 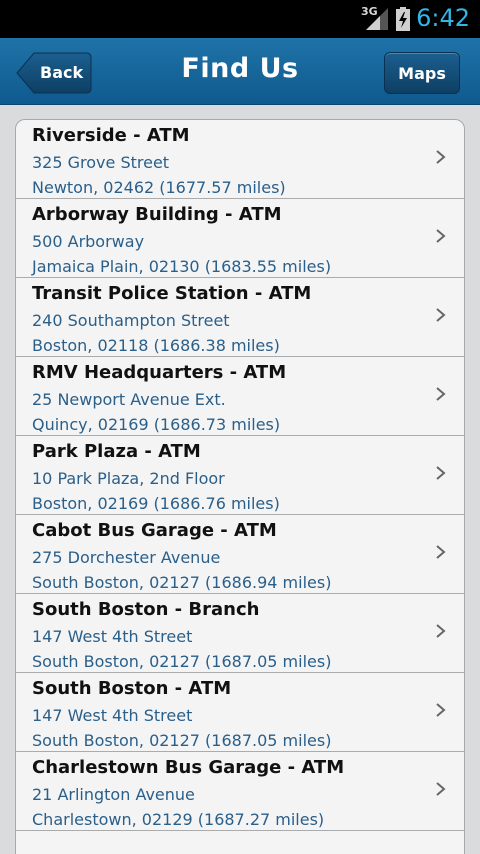 I want to click on location-address: 240 Southampton Street, so click(x=131, y=320).